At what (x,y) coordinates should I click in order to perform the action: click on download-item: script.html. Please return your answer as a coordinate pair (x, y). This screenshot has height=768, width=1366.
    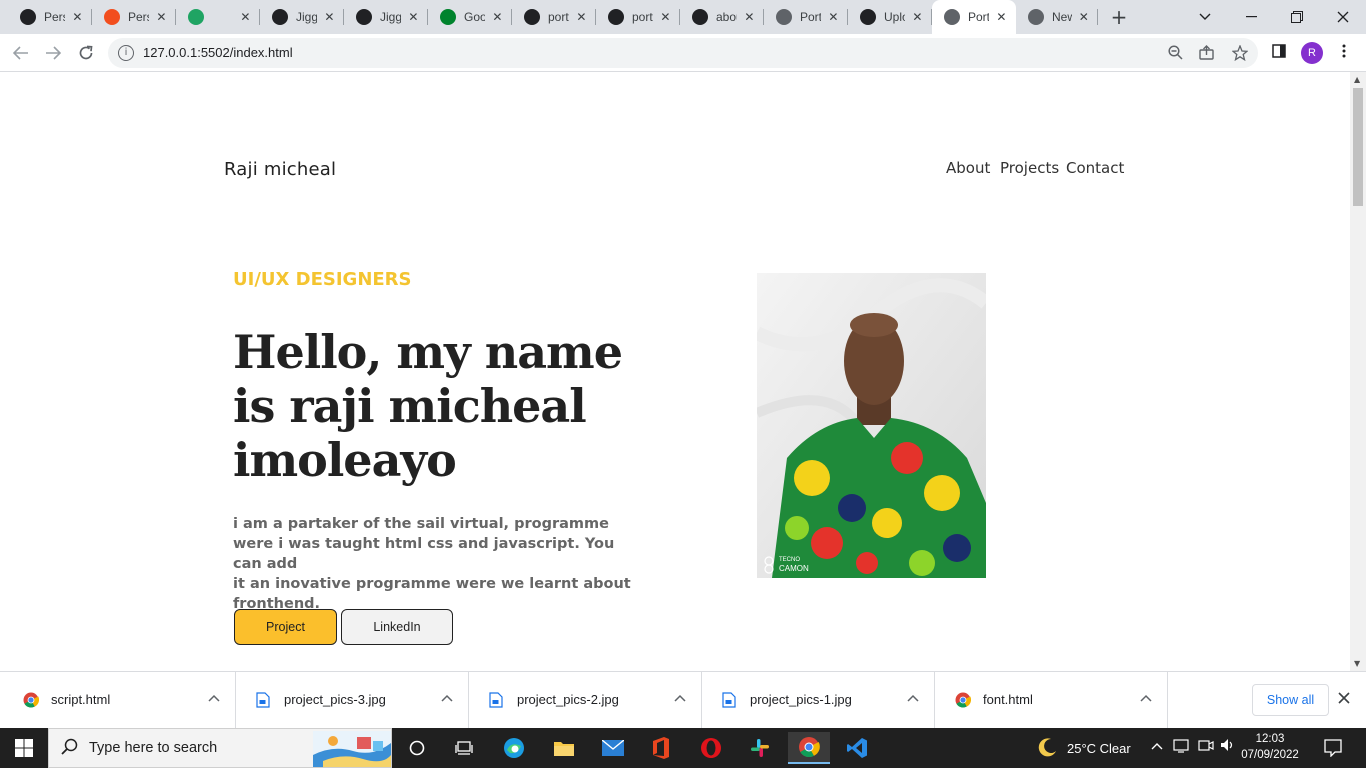
    Looking at the image, I should click on (119, 700).